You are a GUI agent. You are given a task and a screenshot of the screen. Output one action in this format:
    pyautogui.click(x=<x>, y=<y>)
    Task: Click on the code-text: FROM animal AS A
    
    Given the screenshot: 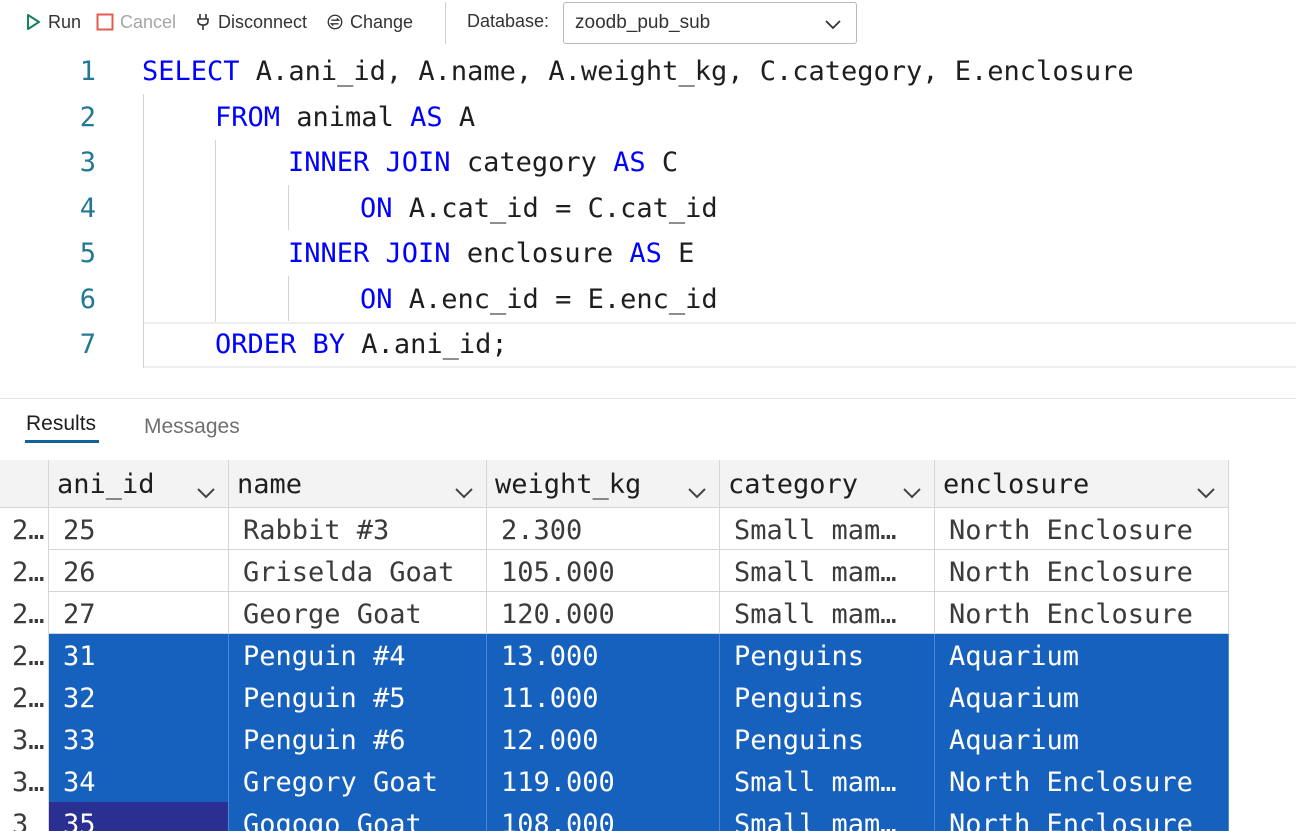 What is the action you would take?
    pyautogui.click(x=345, y=117)
    